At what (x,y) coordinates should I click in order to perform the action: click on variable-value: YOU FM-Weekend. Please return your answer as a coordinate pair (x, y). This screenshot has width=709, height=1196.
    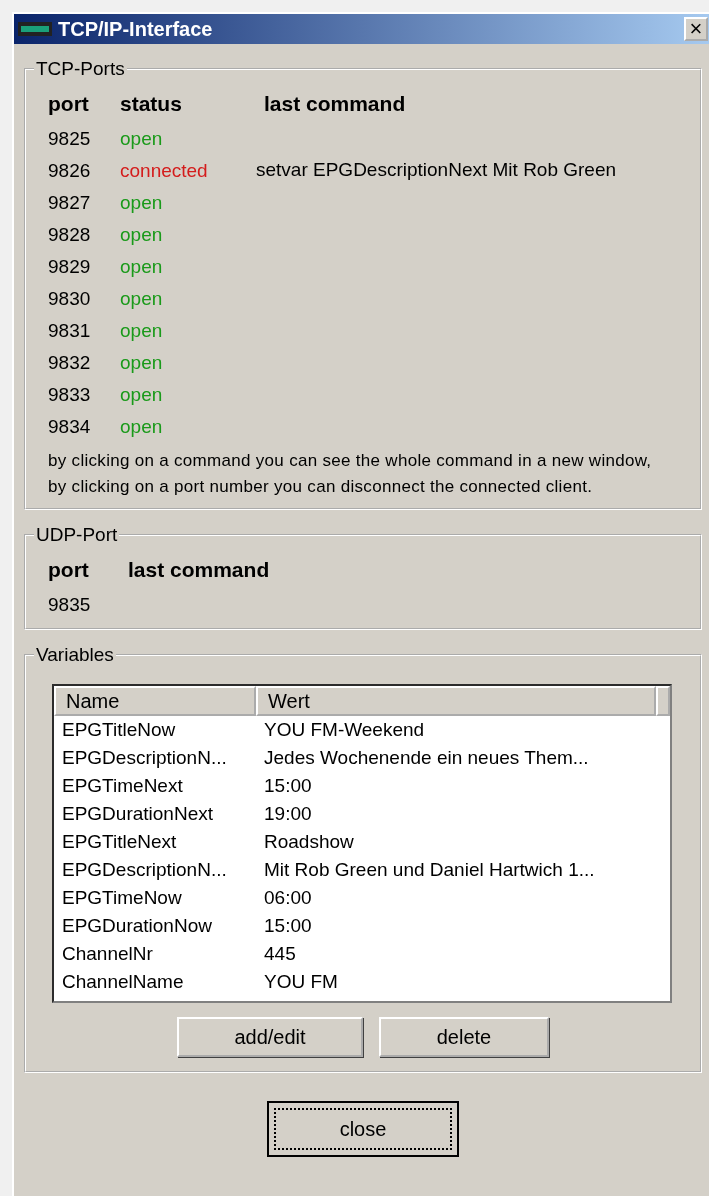
    Looking at the image, I should click on (344, 730).